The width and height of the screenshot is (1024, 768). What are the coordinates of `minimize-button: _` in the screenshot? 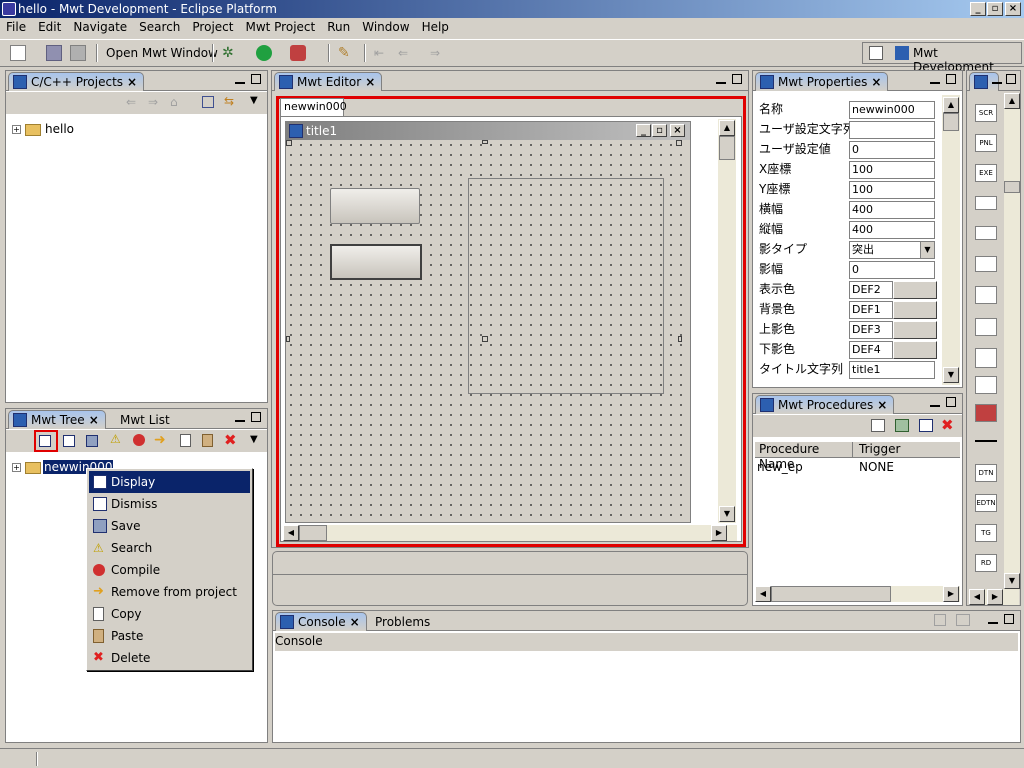 It's located at (978, 9).